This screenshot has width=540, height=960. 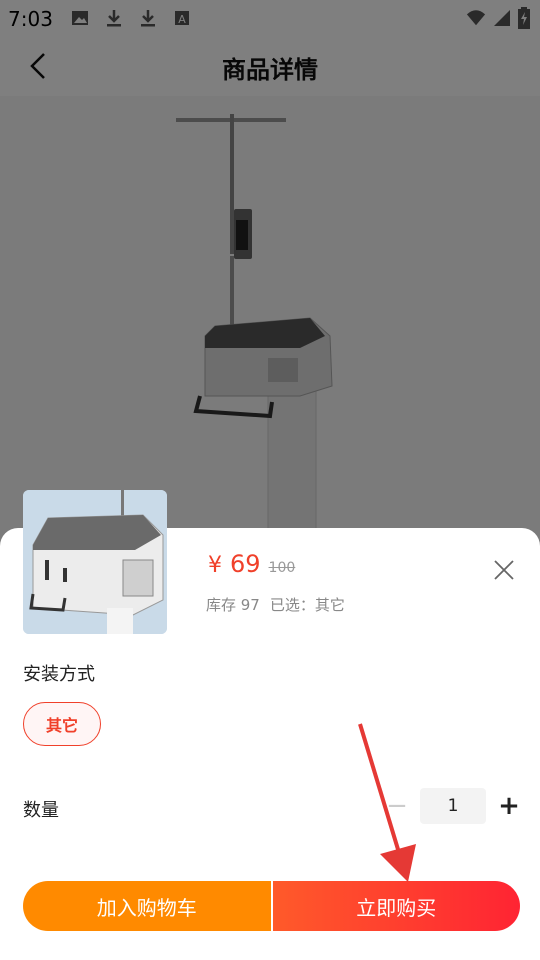 I want to click on quantity-label: 数量, so click(x=41, y=810).